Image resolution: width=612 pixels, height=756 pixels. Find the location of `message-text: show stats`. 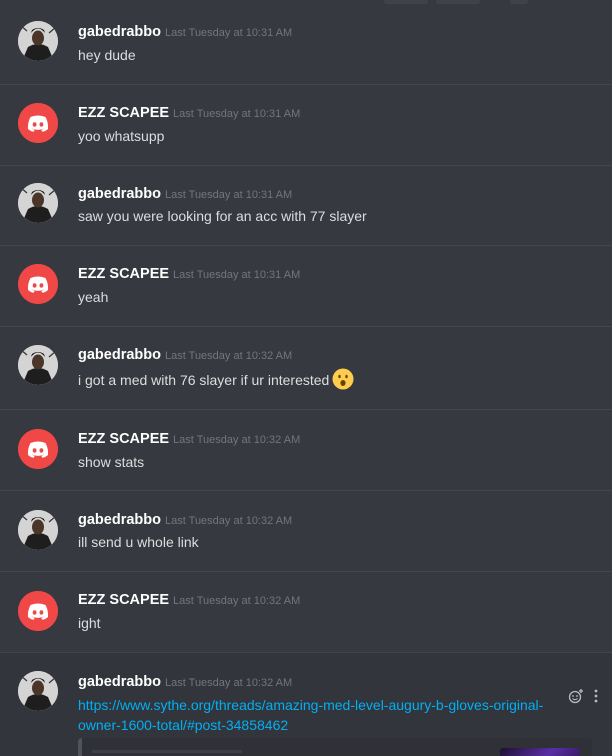

message-text: show stats is located at coordinates (111, 462).